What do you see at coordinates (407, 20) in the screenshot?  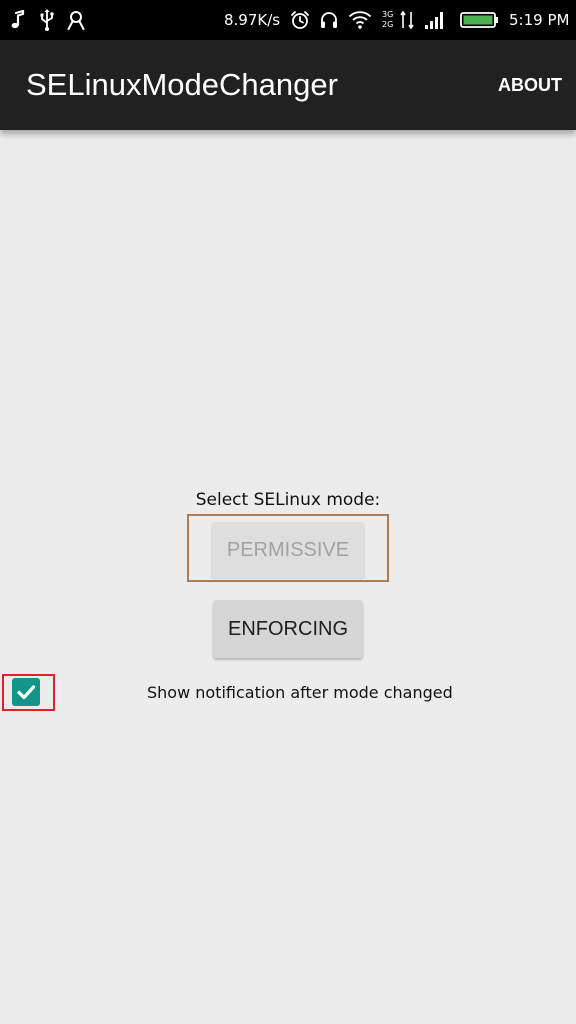 I see `data-arrows-icon` at bounding box center [407, 20].